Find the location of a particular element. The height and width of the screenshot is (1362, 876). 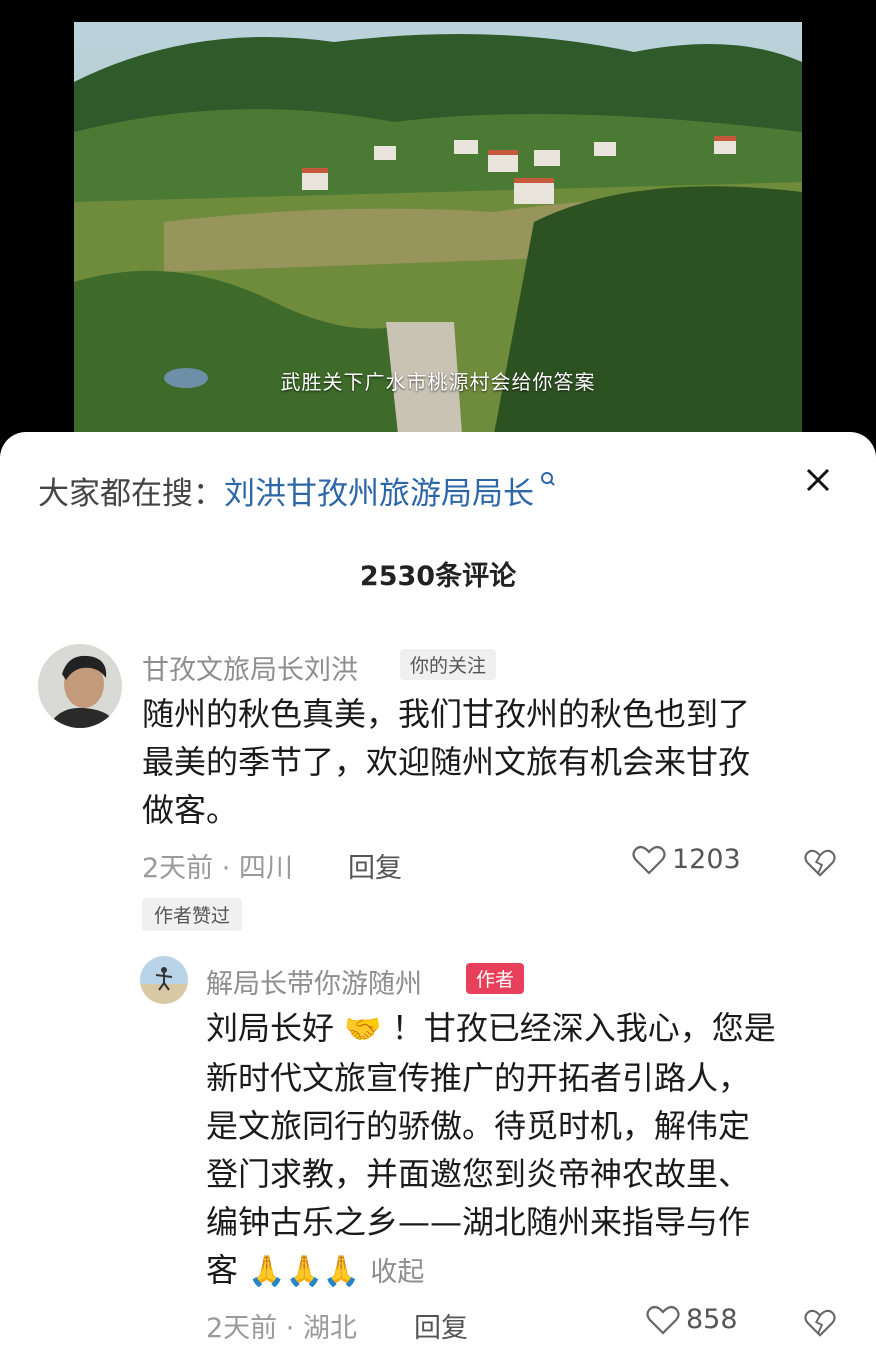

reply-username: 解局长带你游随州 is located at coordinates (314, 981).